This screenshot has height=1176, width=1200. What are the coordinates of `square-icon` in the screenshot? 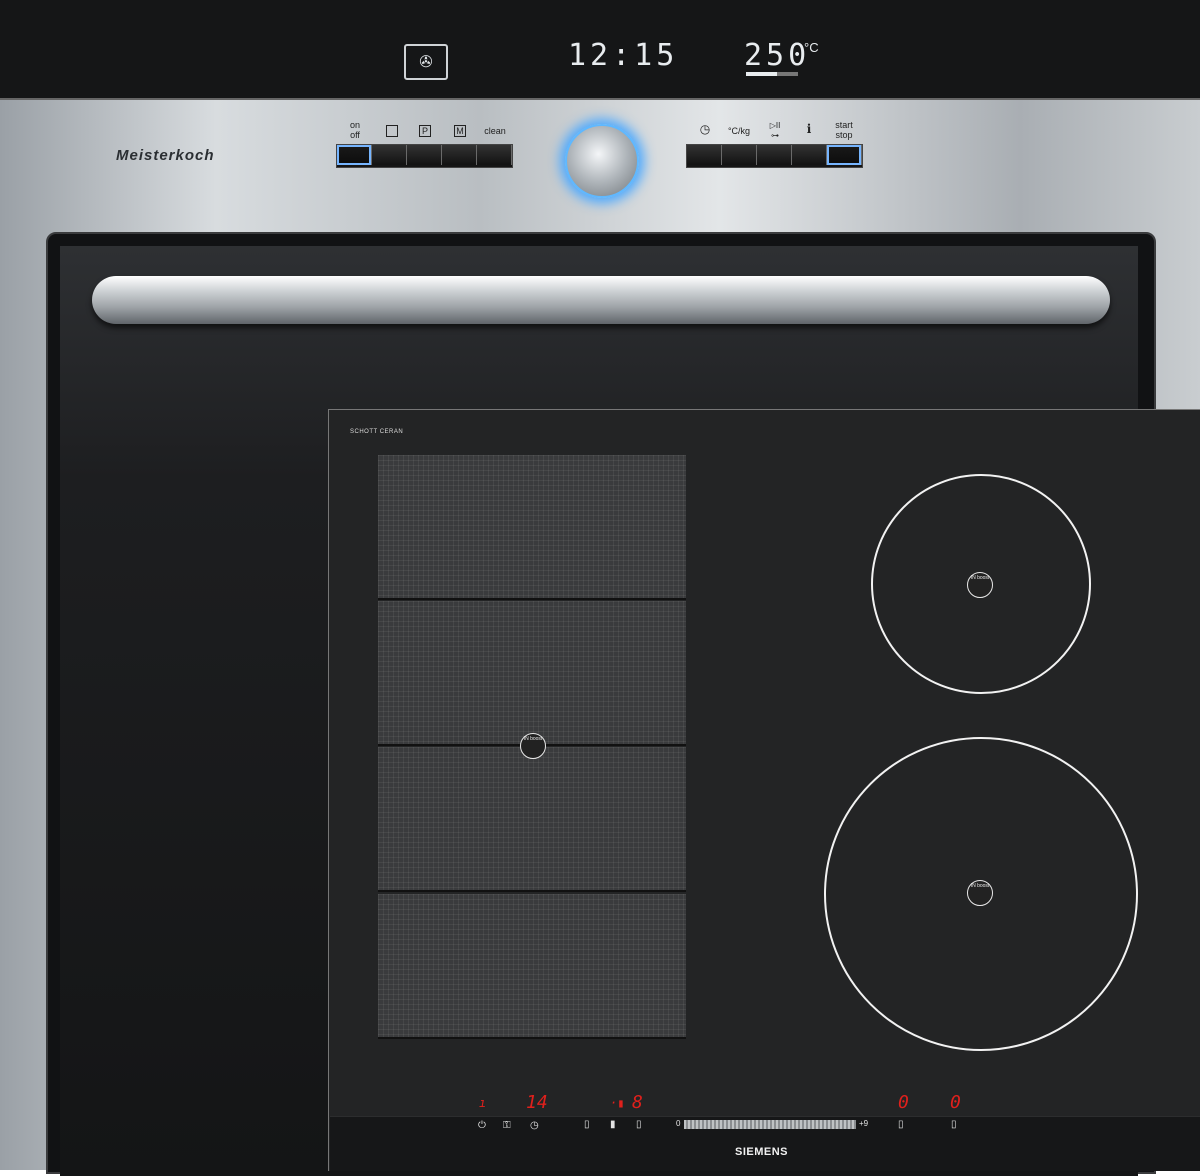 It's located at (392, 131).